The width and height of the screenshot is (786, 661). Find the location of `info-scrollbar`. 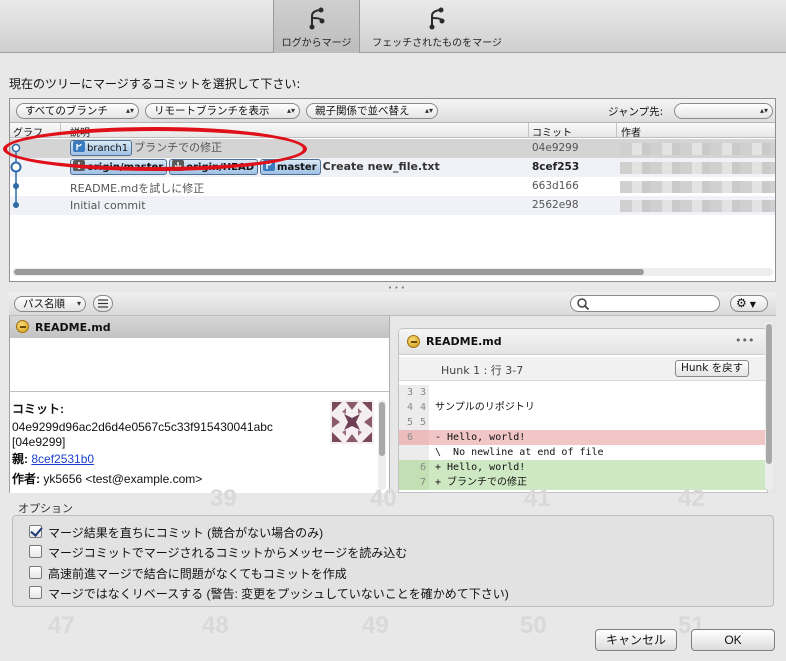

info-scrollbar is located at coordinates (382, 445).